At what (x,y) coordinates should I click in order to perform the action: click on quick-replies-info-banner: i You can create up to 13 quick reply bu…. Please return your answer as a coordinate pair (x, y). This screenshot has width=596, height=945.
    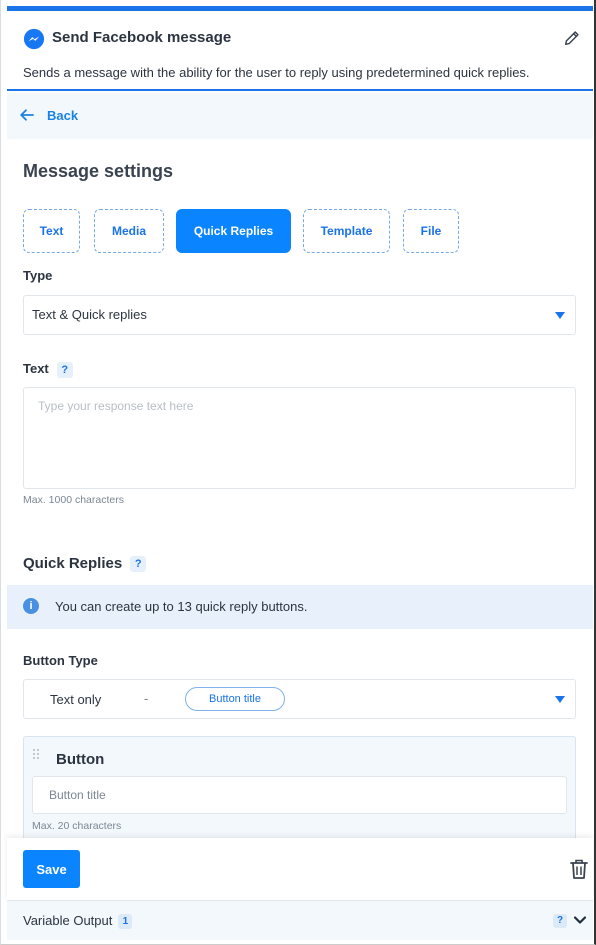
    Looking at the image, I should click on (300, 607).